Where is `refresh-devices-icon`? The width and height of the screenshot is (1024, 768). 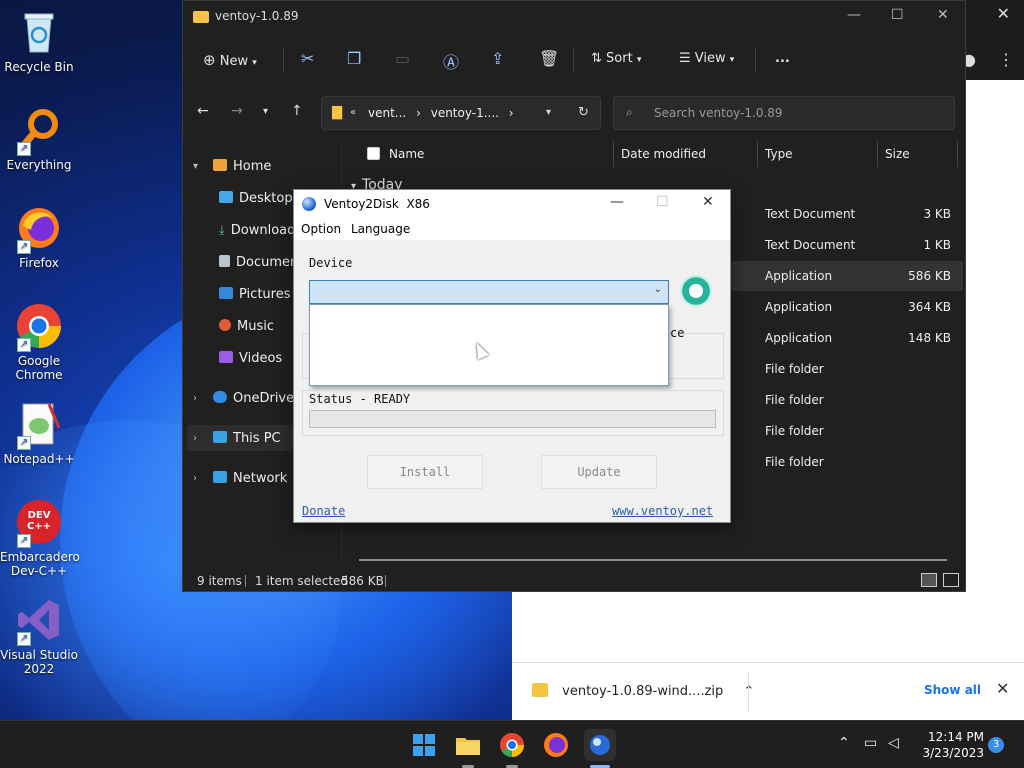 refresh-devices-icon is located at coordinates (696, 291).